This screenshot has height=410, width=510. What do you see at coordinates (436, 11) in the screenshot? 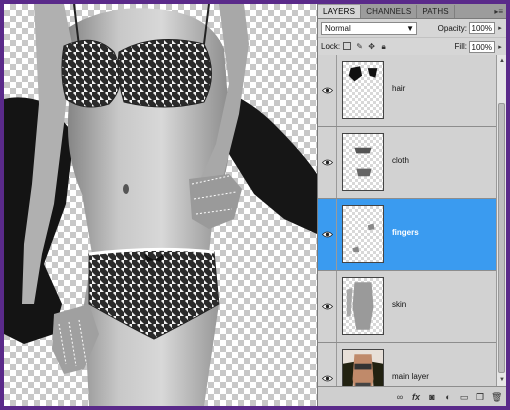
I see `tab-paths: PATHS` at bounding box center [436, 11].